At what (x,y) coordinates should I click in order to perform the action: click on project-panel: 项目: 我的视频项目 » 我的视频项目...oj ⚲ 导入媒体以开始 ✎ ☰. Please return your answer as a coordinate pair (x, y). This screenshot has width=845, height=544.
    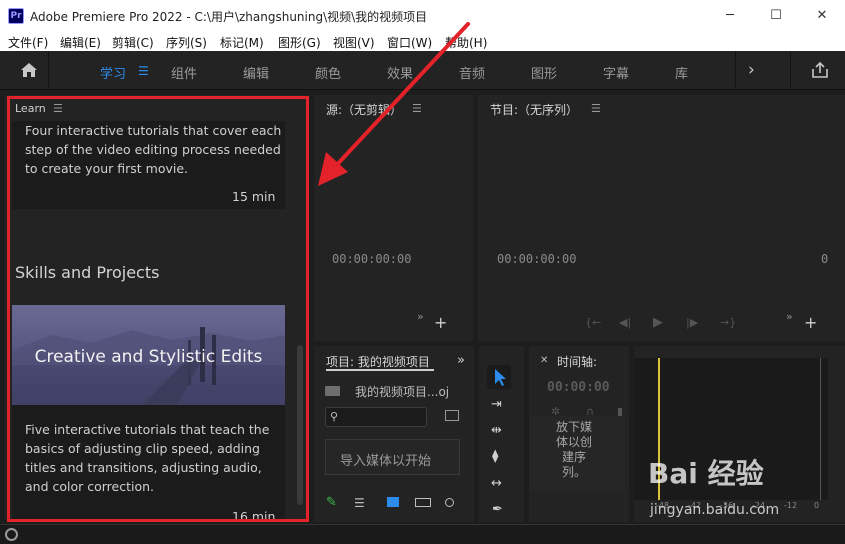
    Looking at the image, I should click on (394, 434).